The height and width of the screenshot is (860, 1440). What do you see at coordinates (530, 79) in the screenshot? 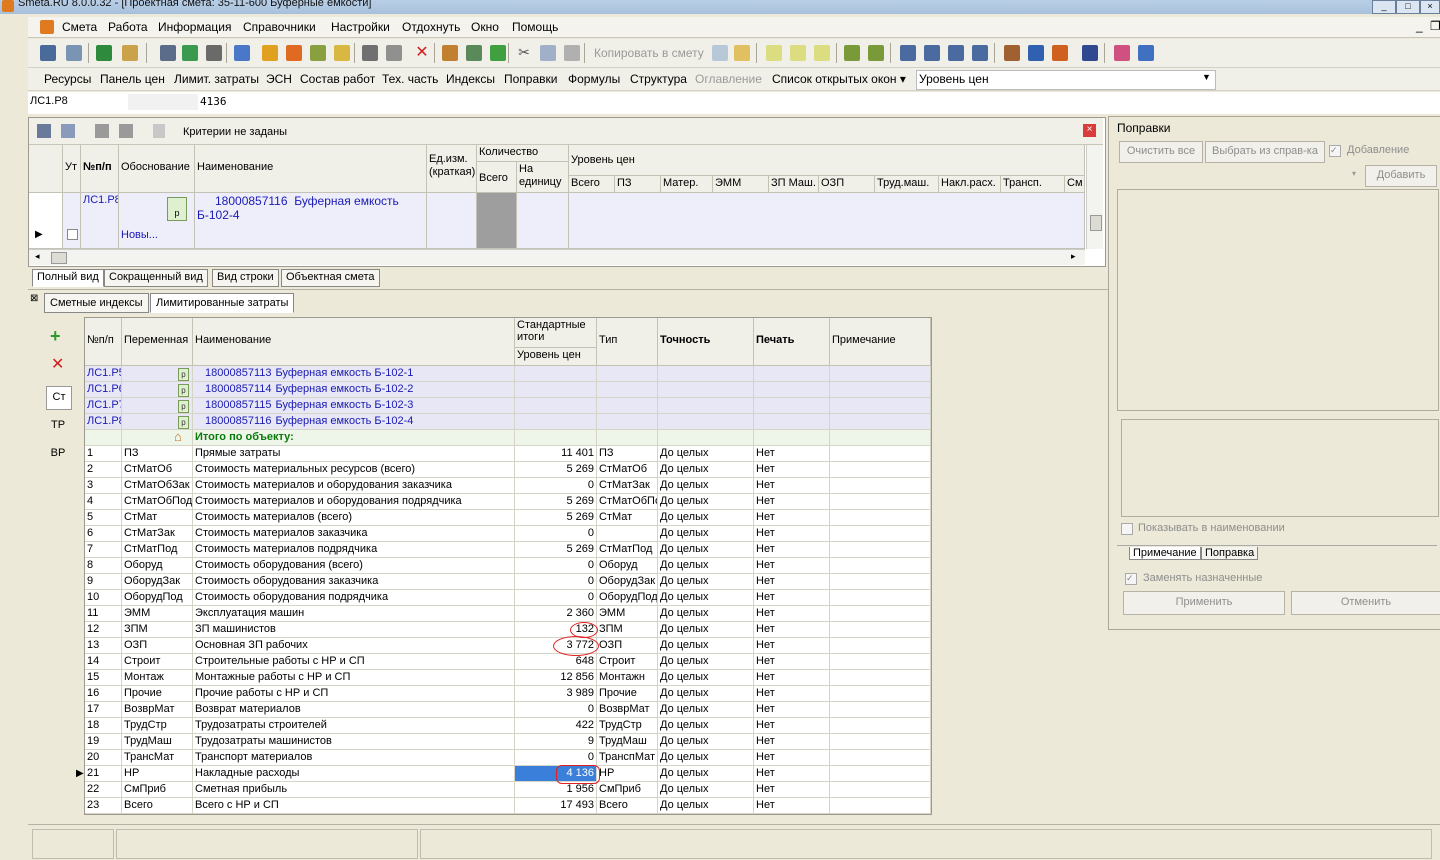
I see `tab-popravki: Поправки` at bounding box center [530, 79].